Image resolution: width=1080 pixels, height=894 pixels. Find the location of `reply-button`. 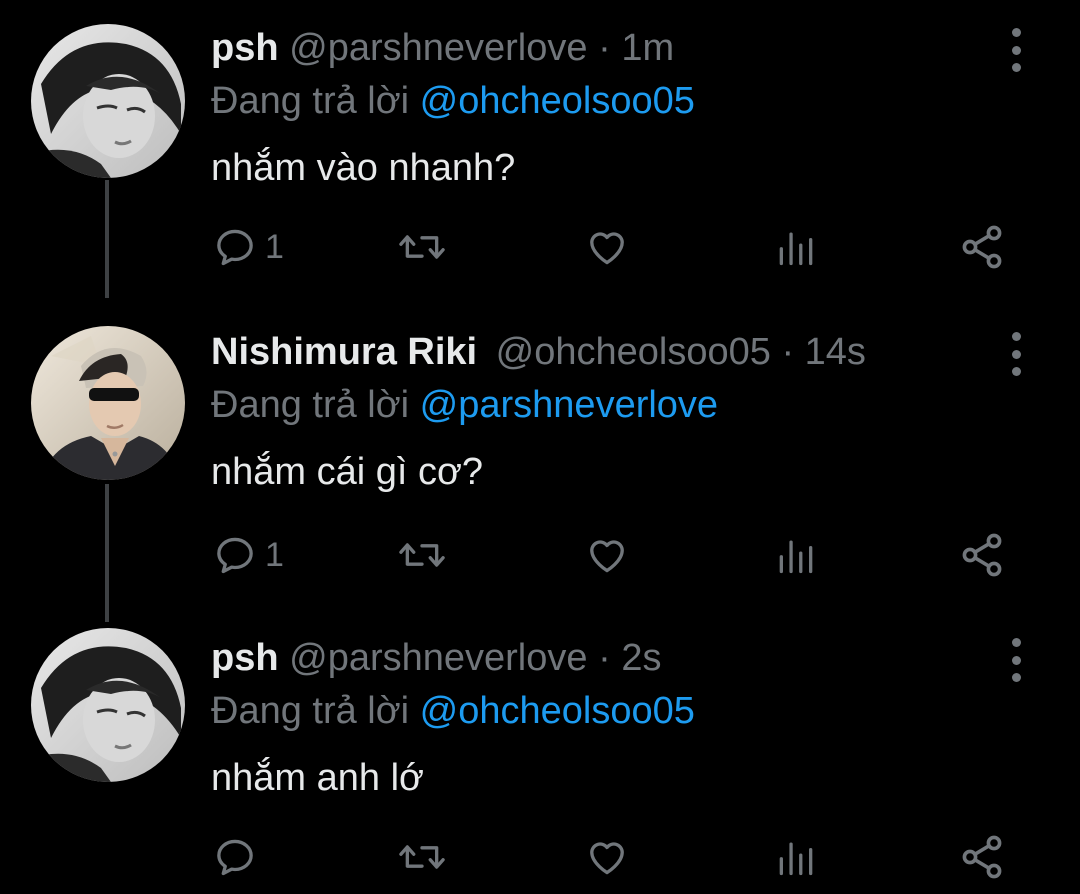

reply-button is located at coordinates (239, 857).